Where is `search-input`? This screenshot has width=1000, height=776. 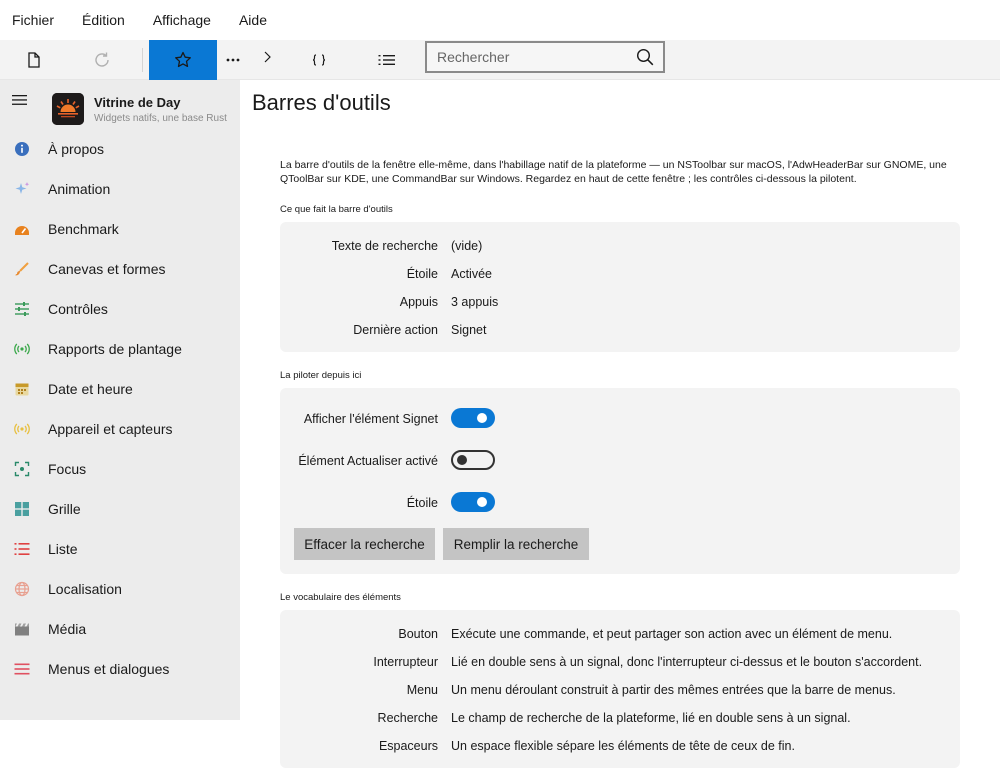
search-input is located at coordinates (527, 57).